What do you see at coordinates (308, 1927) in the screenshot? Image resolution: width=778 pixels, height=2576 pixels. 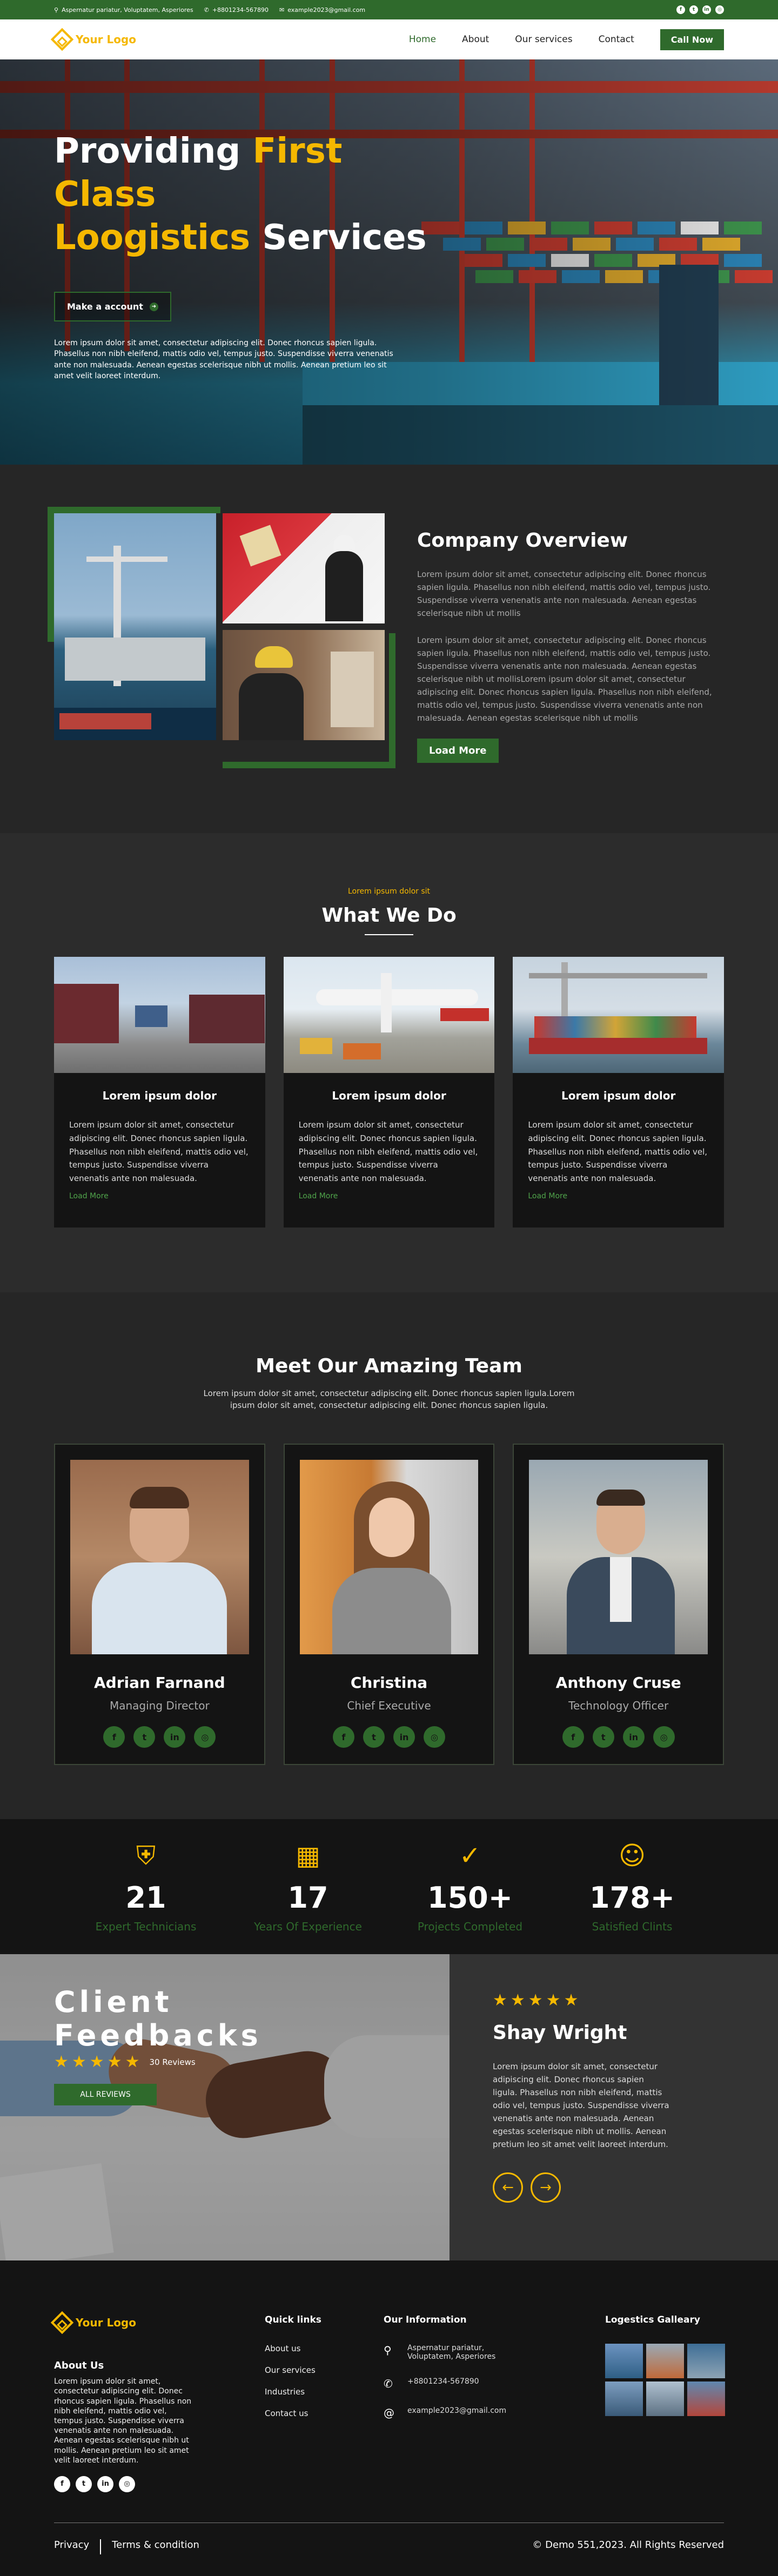 I see `stat-label: Years Of Experience` at bounding box center [308, 1927].